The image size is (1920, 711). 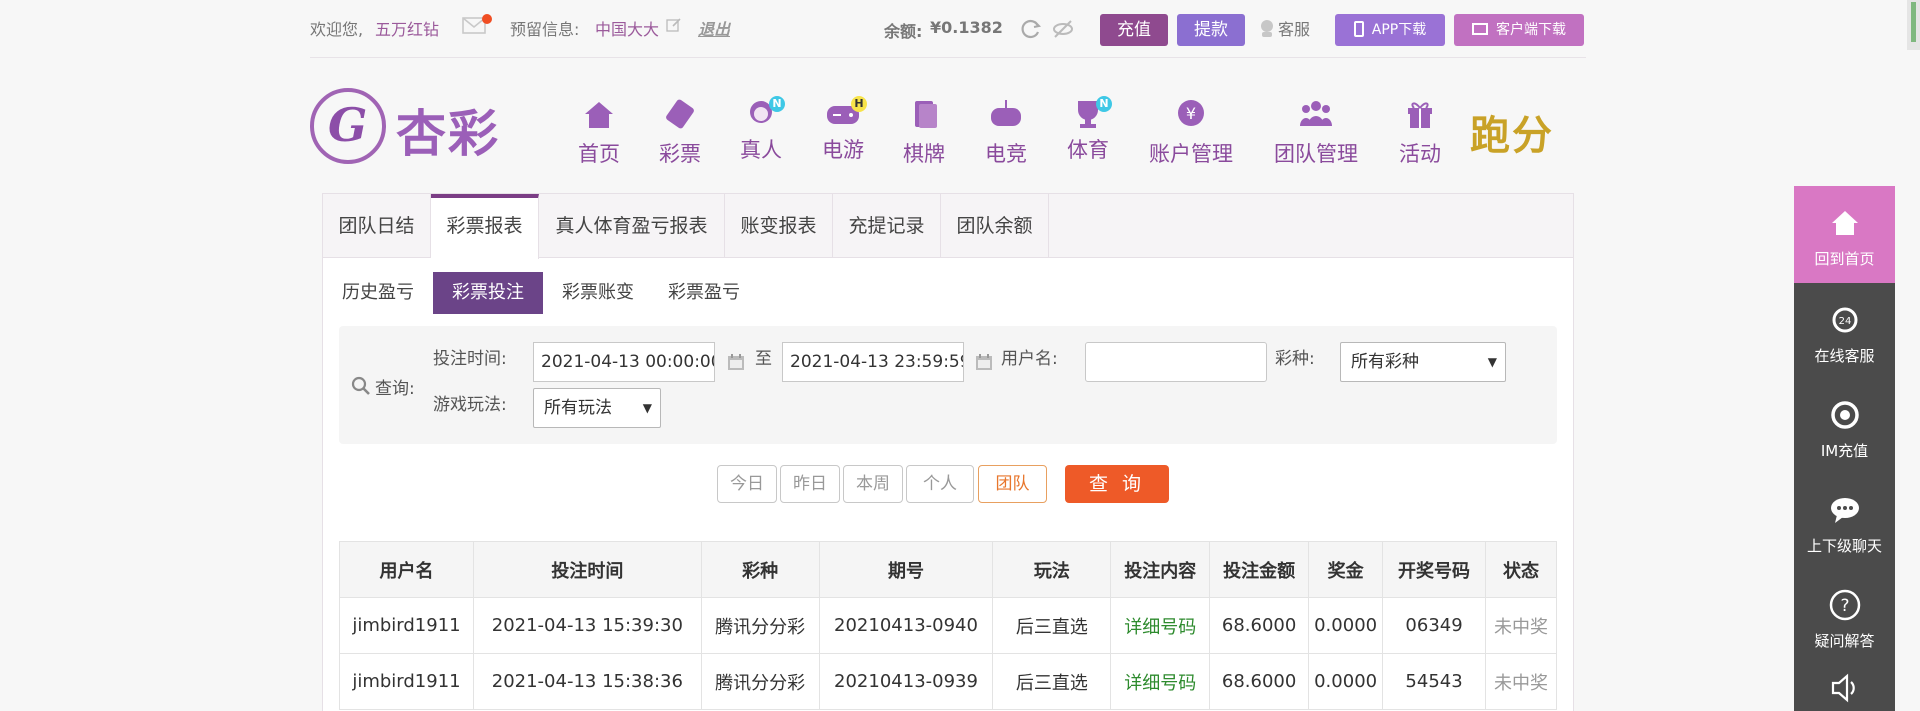 I want to click on username-link: 五万红钻, so click(x=407, y=28).